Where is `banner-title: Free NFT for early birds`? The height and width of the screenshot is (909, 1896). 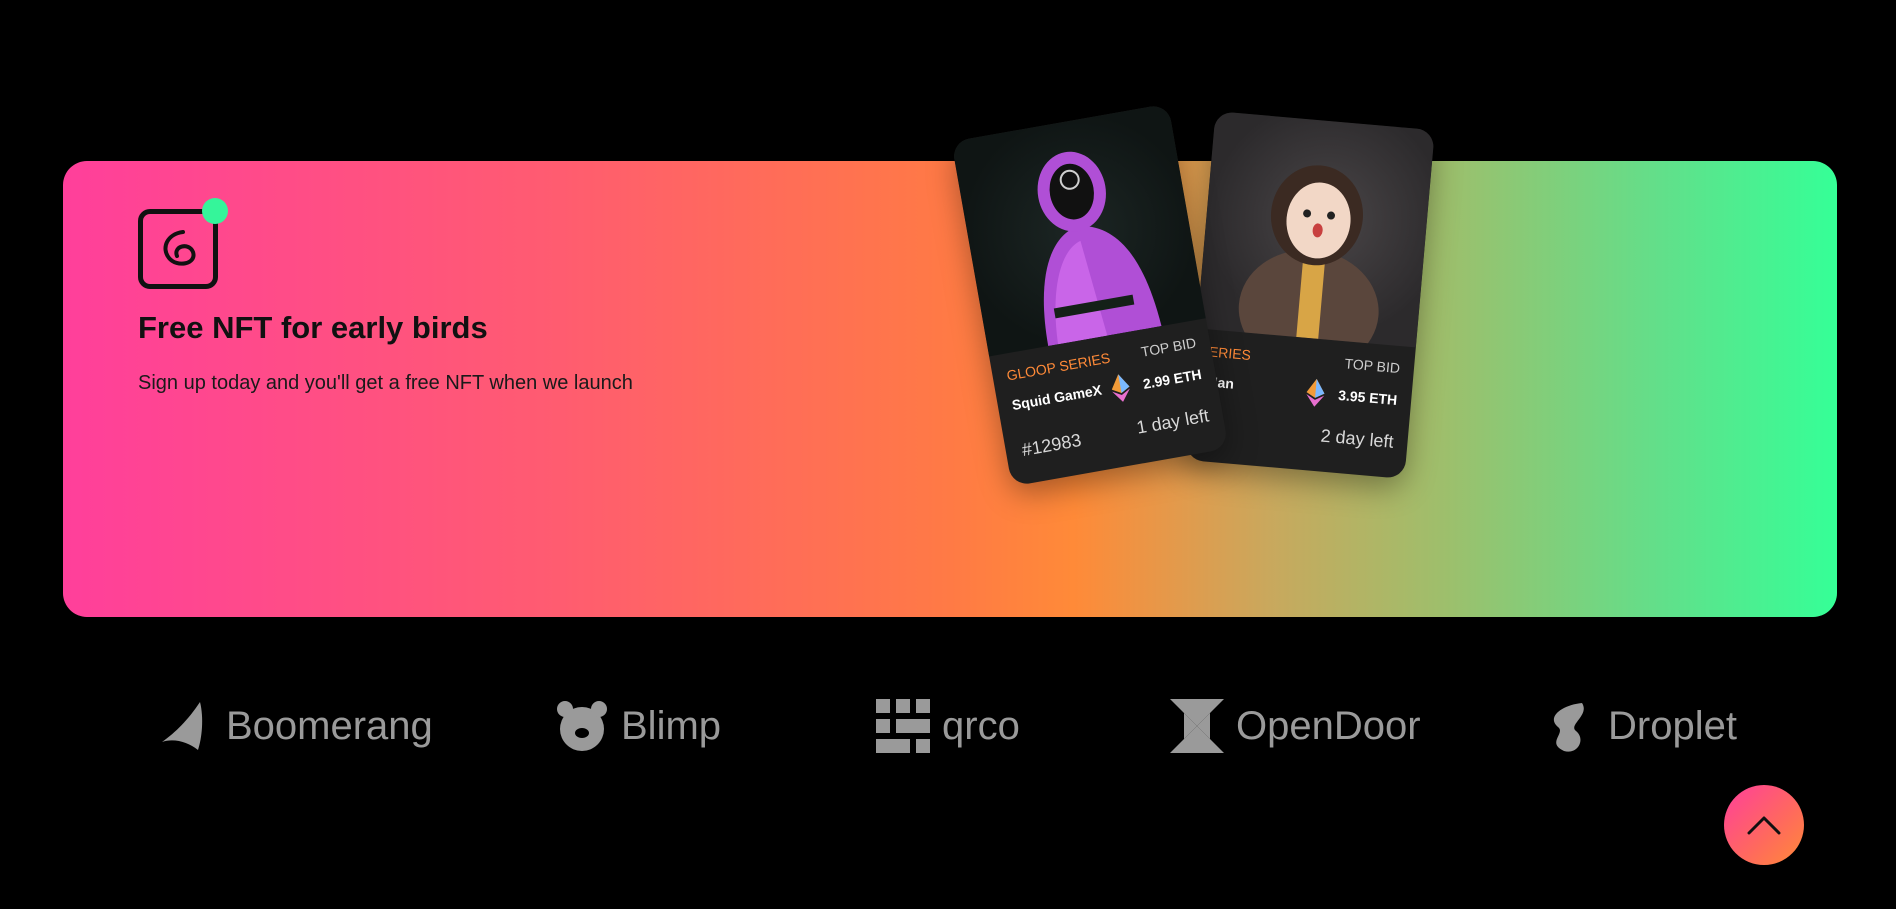
banner-title: Free NFT for early birds is located at coordinates (313, 327).